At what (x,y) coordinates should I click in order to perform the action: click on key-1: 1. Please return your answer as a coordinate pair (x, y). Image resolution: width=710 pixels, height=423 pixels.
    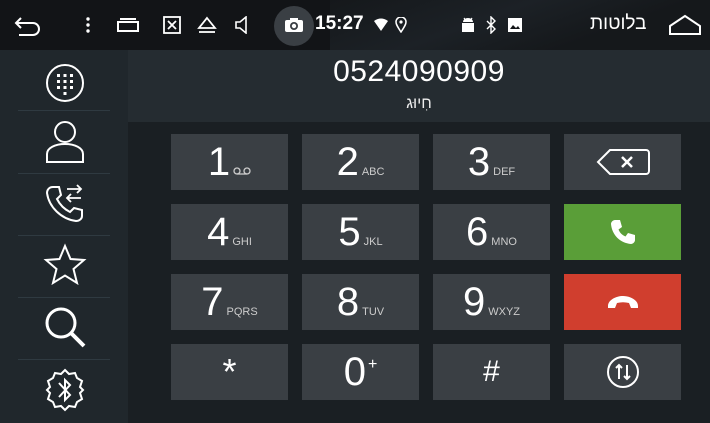
    Looking at the image, I should click on (229, 162).